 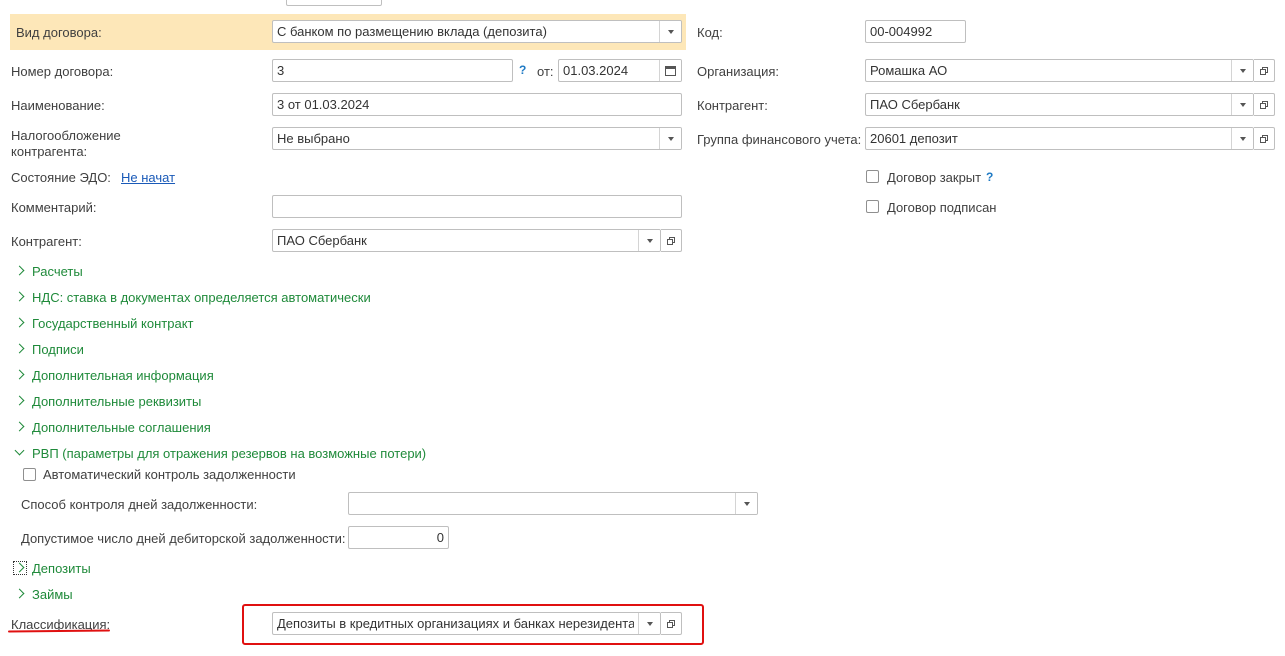 What do you see at coordinates (1059, 138) in the screenshot?
I see `fin-group-select: 20601 депозит` at bounding box center [1059, 138].